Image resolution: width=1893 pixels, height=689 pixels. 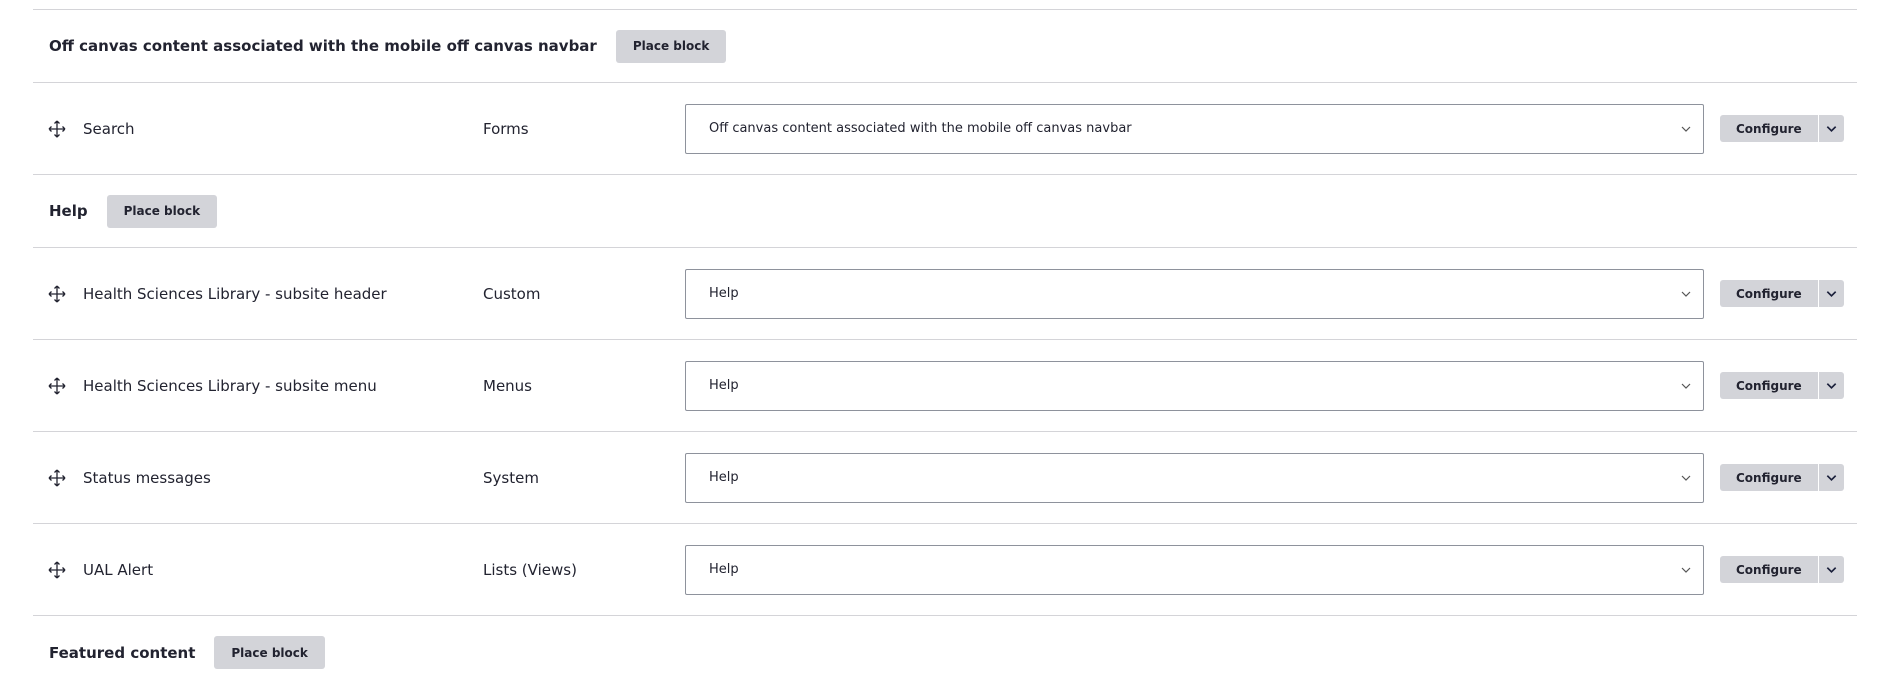 I want to click on block-category: Forms, so click(x=506, y=128).